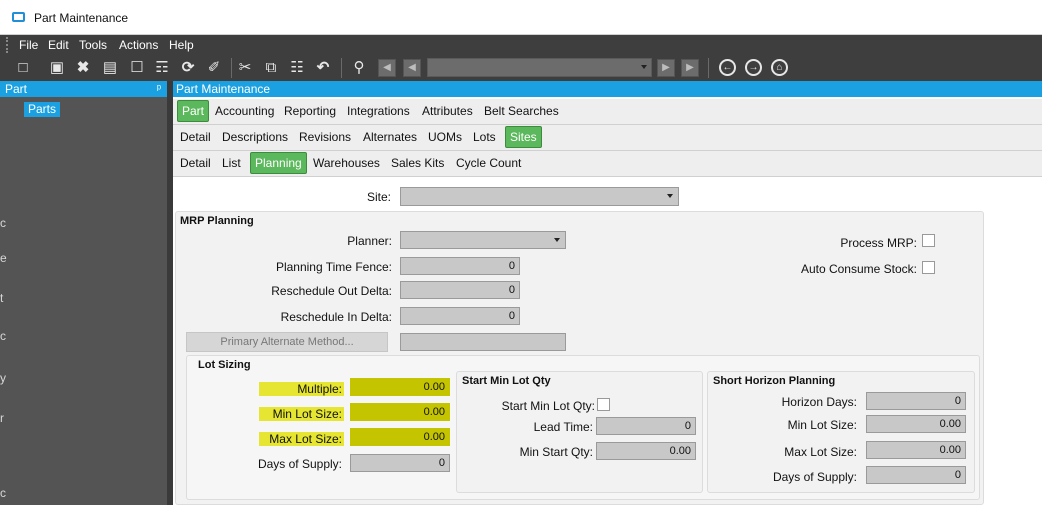 The height and width of the screenshot is (505, 1042). Describe the element at coordinates (137, 68) in the screenshot. I see `note-icon: ☐` at that location.